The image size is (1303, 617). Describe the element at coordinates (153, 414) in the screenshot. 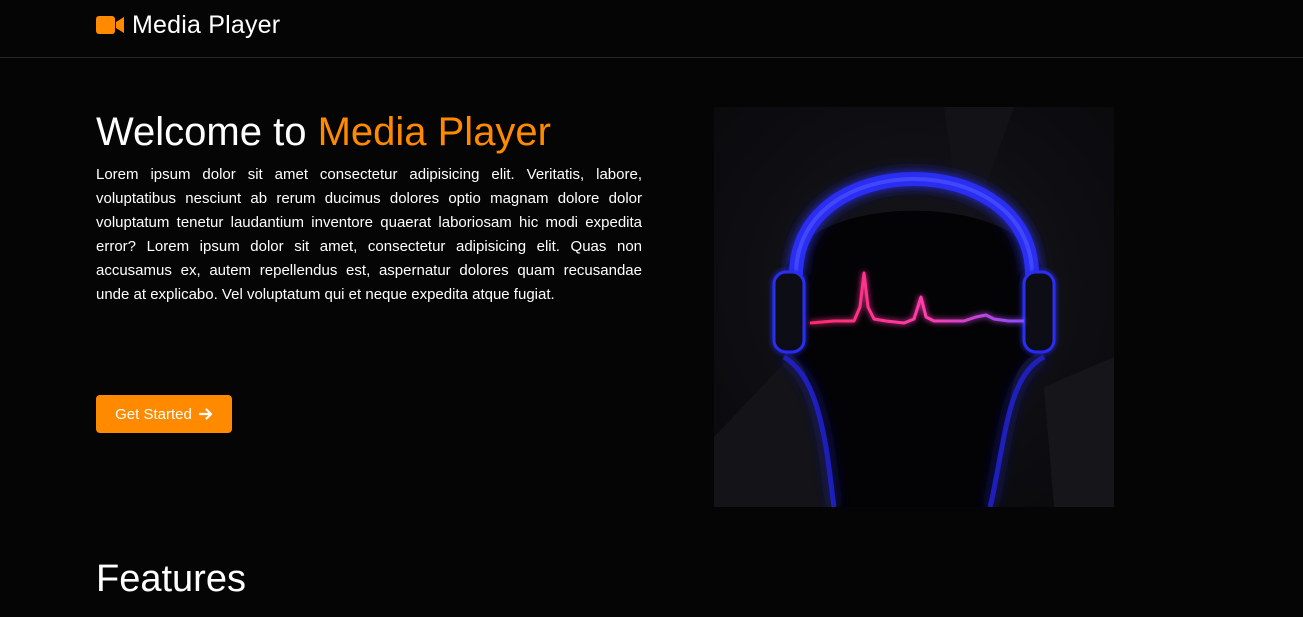

I see `get-started-label: Get Started` at that location.